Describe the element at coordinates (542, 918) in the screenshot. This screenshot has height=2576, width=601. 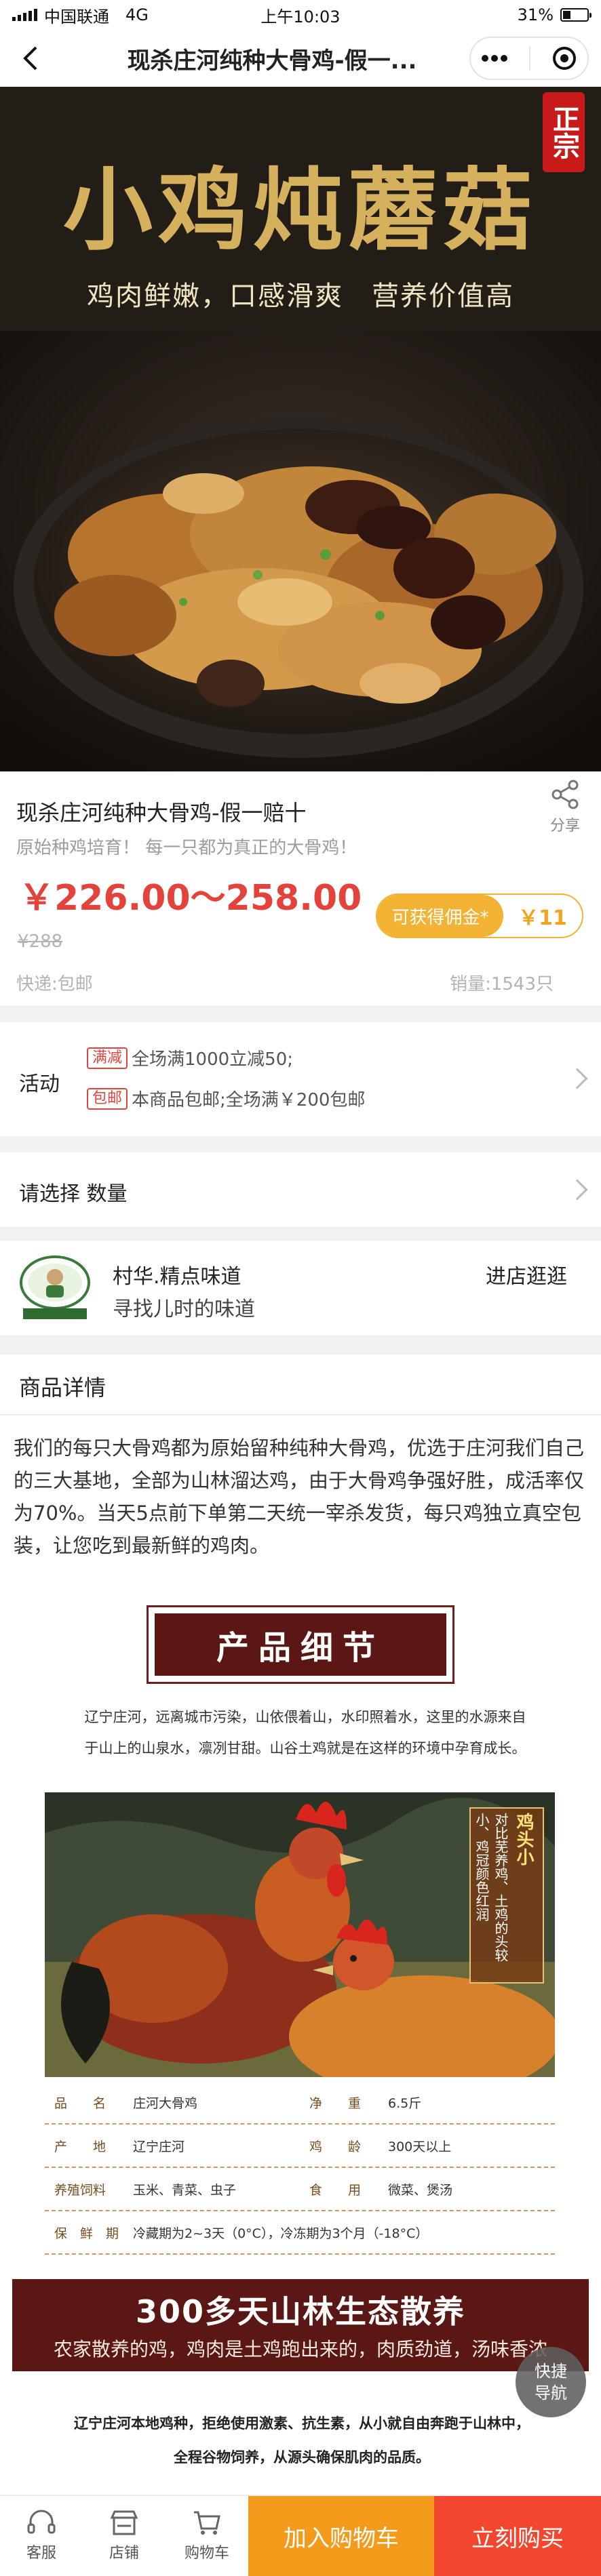
I see `commission-value: ￥11` at that location.